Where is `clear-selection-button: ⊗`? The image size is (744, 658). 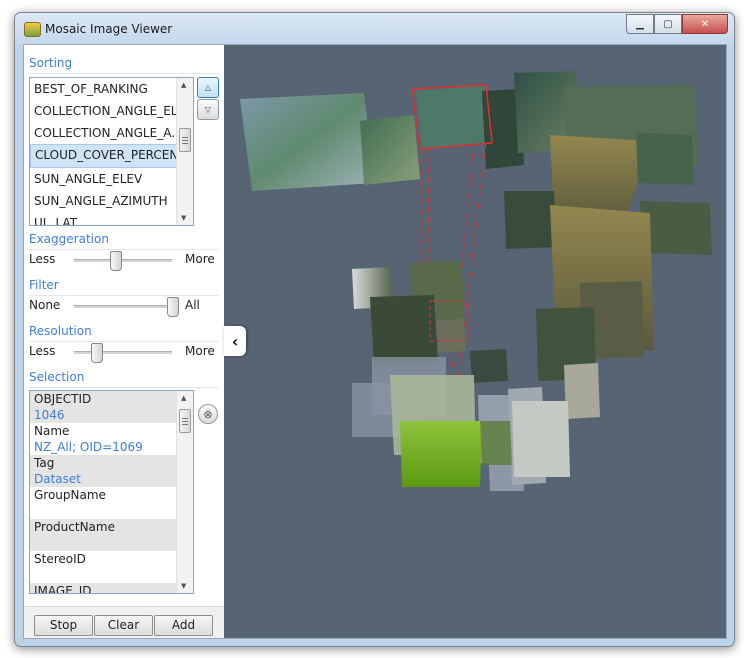 clear-selection-button: ⊗ is located at coordinates (208, 414).